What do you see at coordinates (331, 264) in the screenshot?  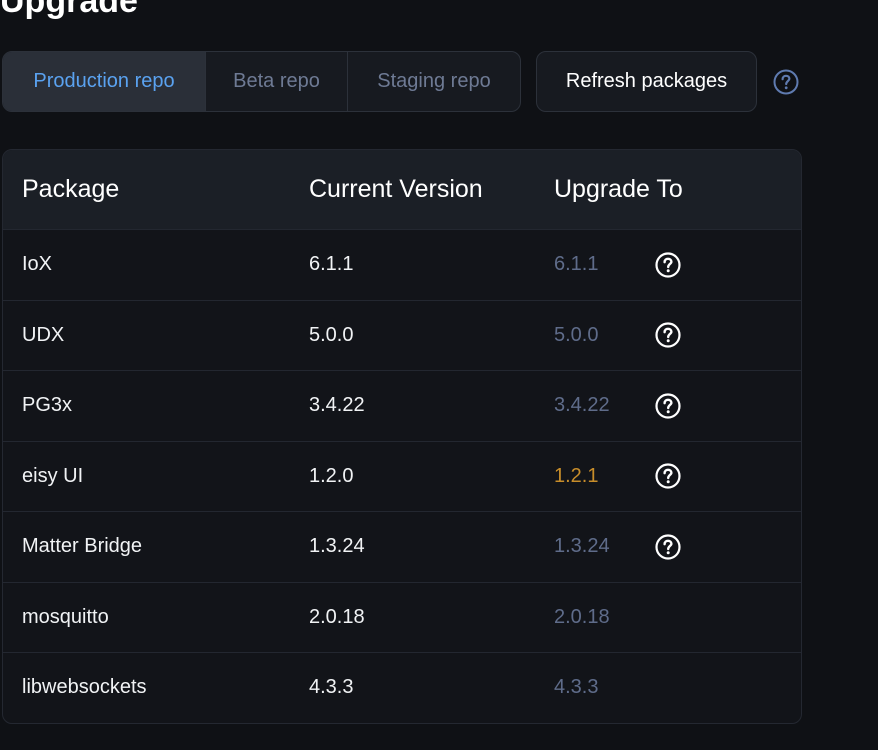 I see `current-version: 6.1.1` at bounding box center [331, 264].